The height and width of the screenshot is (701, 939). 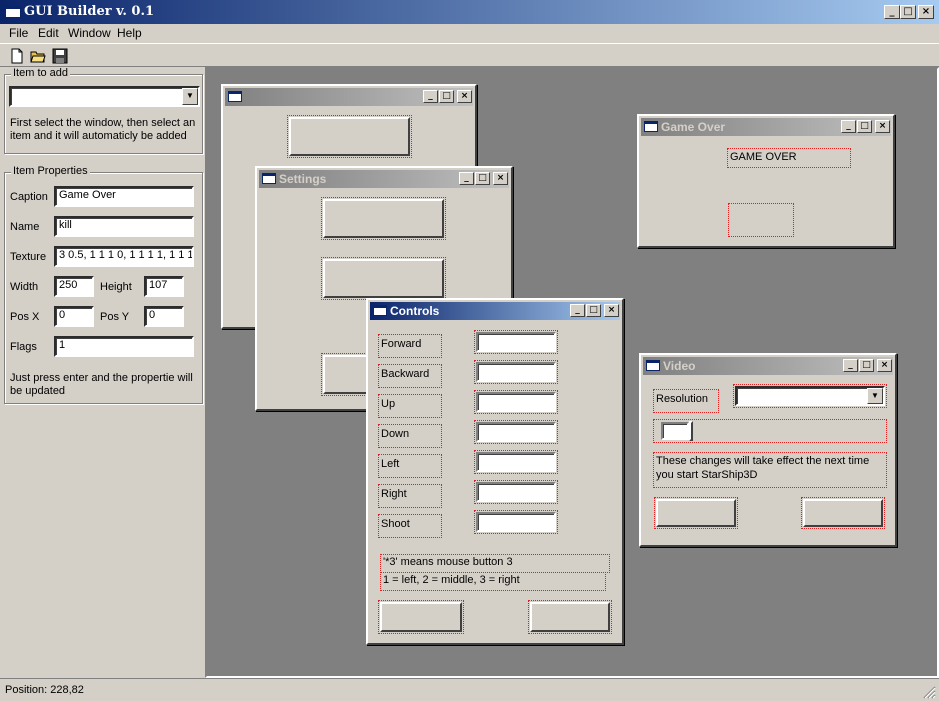 I want to click on video-ok-button, so click(x=696, y=513).